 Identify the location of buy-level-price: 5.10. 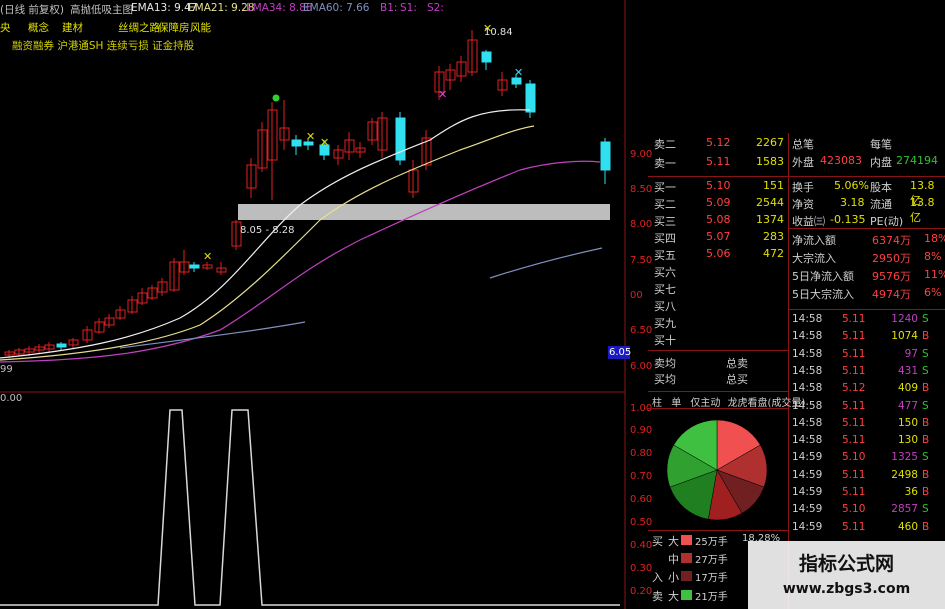
(718, 185).